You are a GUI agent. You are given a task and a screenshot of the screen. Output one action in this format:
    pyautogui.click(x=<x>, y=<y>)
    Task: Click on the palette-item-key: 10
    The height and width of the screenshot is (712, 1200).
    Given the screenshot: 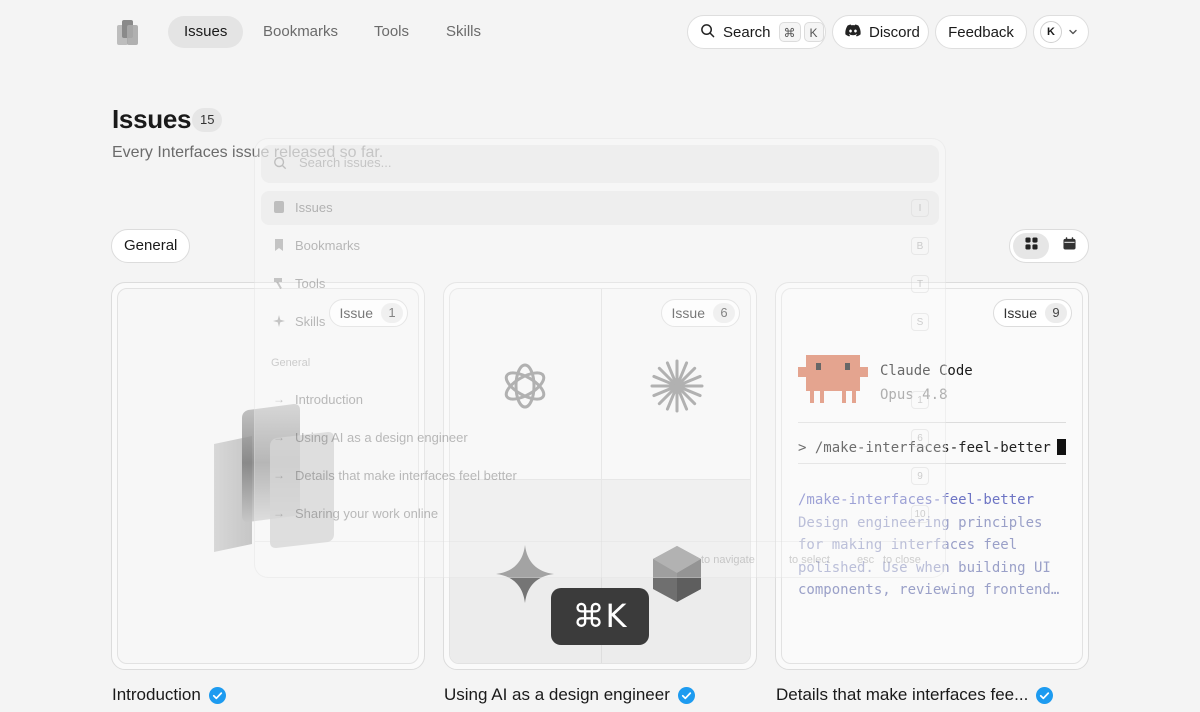 What is the action you would take?
    pyautogui.click(x=920, y=514)
    